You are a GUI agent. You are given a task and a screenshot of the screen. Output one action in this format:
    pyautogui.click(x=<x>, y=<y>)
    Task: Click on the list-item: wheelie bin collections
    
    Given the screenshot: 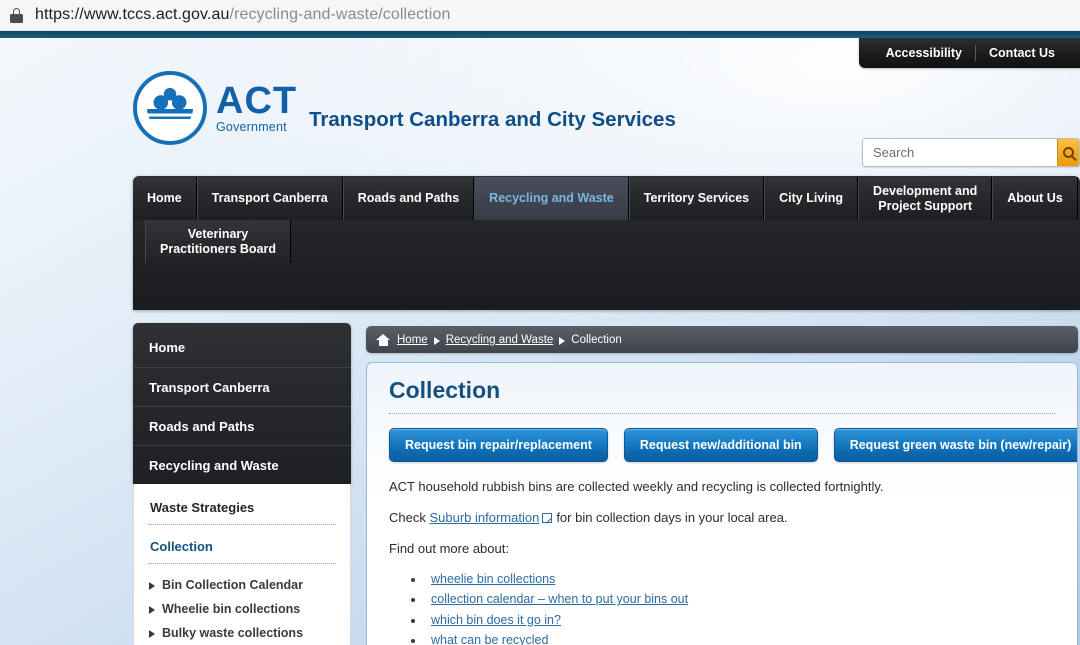 What is the action you would take?
    pyautogui.click(x=733, y=579)
    